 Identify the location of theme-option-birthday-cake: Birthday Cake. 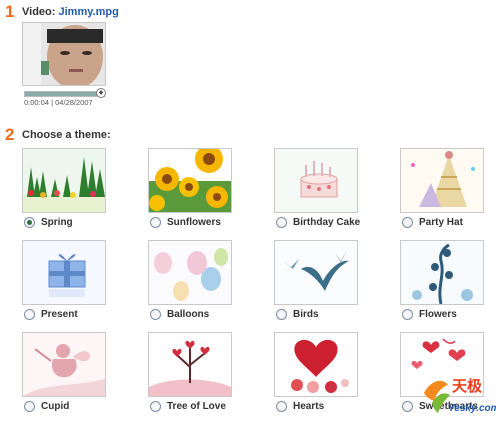
(318, 222).